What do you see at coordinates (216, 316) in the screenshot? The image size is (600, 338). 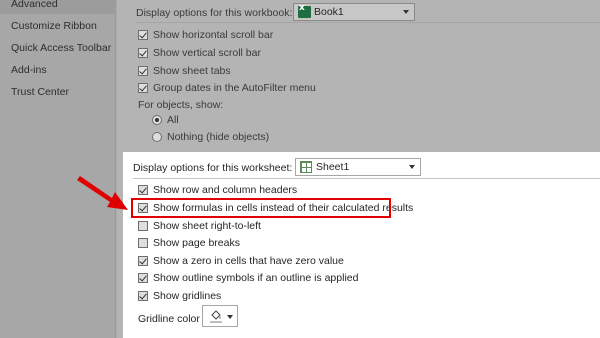 I see `paint-bucket-icon` at bounding box center [216, 316].